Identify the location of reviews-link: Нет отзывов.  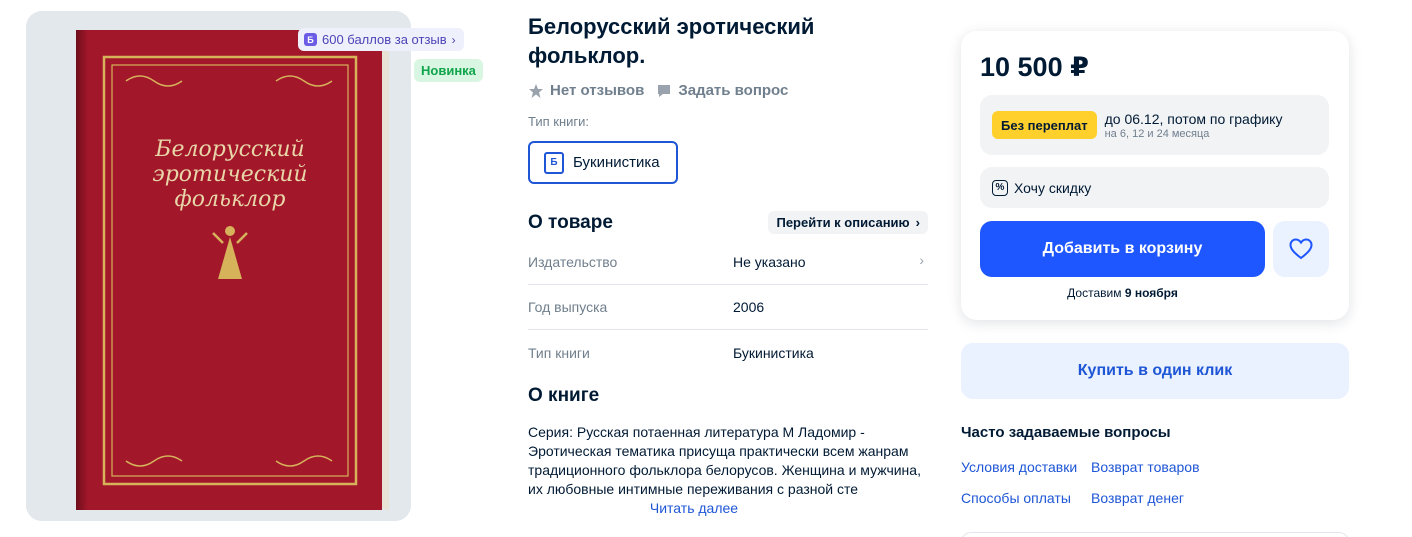
(586, 90).